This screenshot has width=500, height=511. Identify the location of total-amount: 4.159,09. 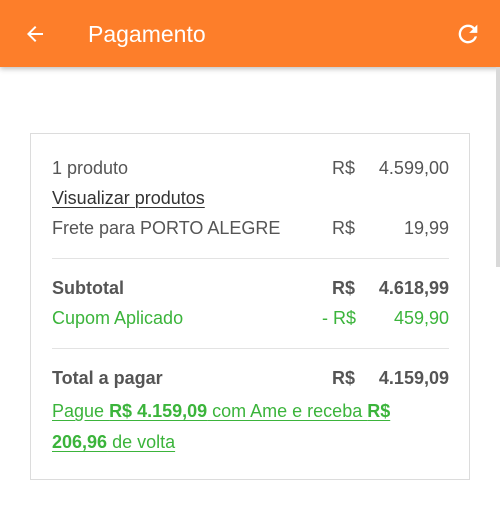
(413, 378).